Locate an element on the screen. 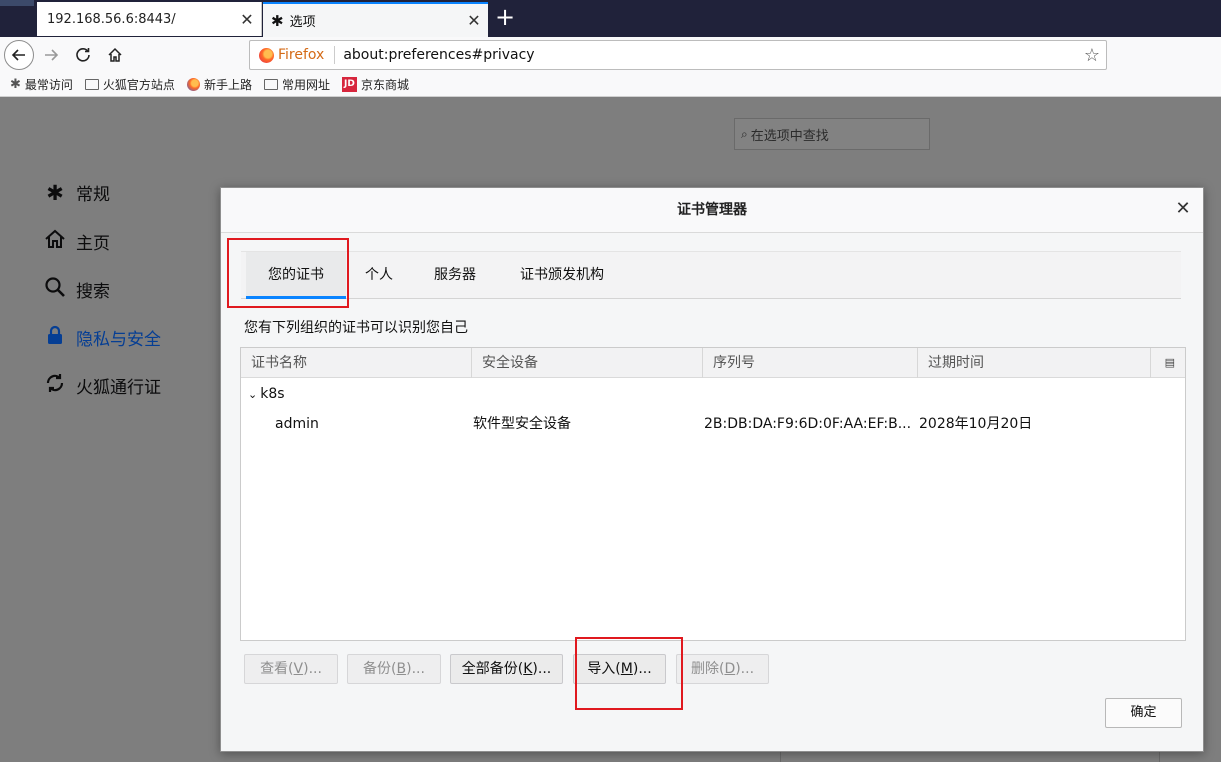  forward-button is located at coordinates (51, 55).